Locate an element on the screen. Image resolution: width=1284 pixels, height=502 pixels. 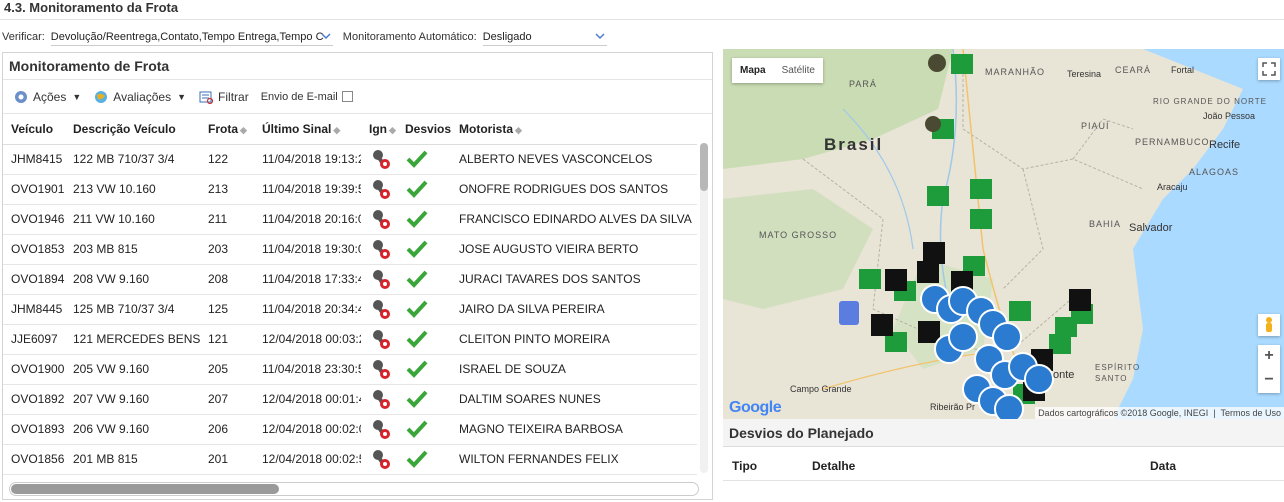
auto-monitor-label: Monitoramento Automático: is located at coordinates (409, 37).